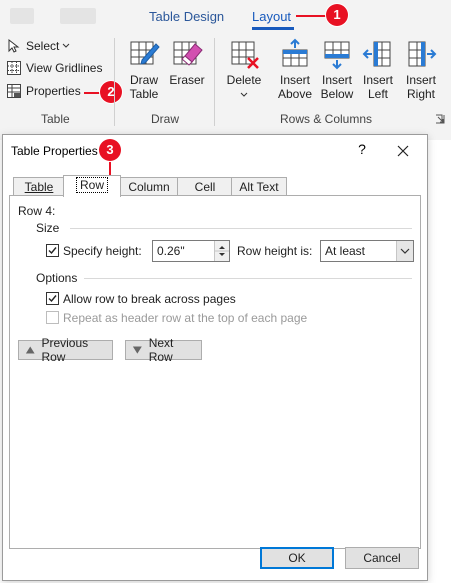 This screenshot has width=451, height=583. What do you see at coordinates (420, 80) in the screenshot?
I see `insert-right-label-line1: Insert` at bounding box center [420, 80].